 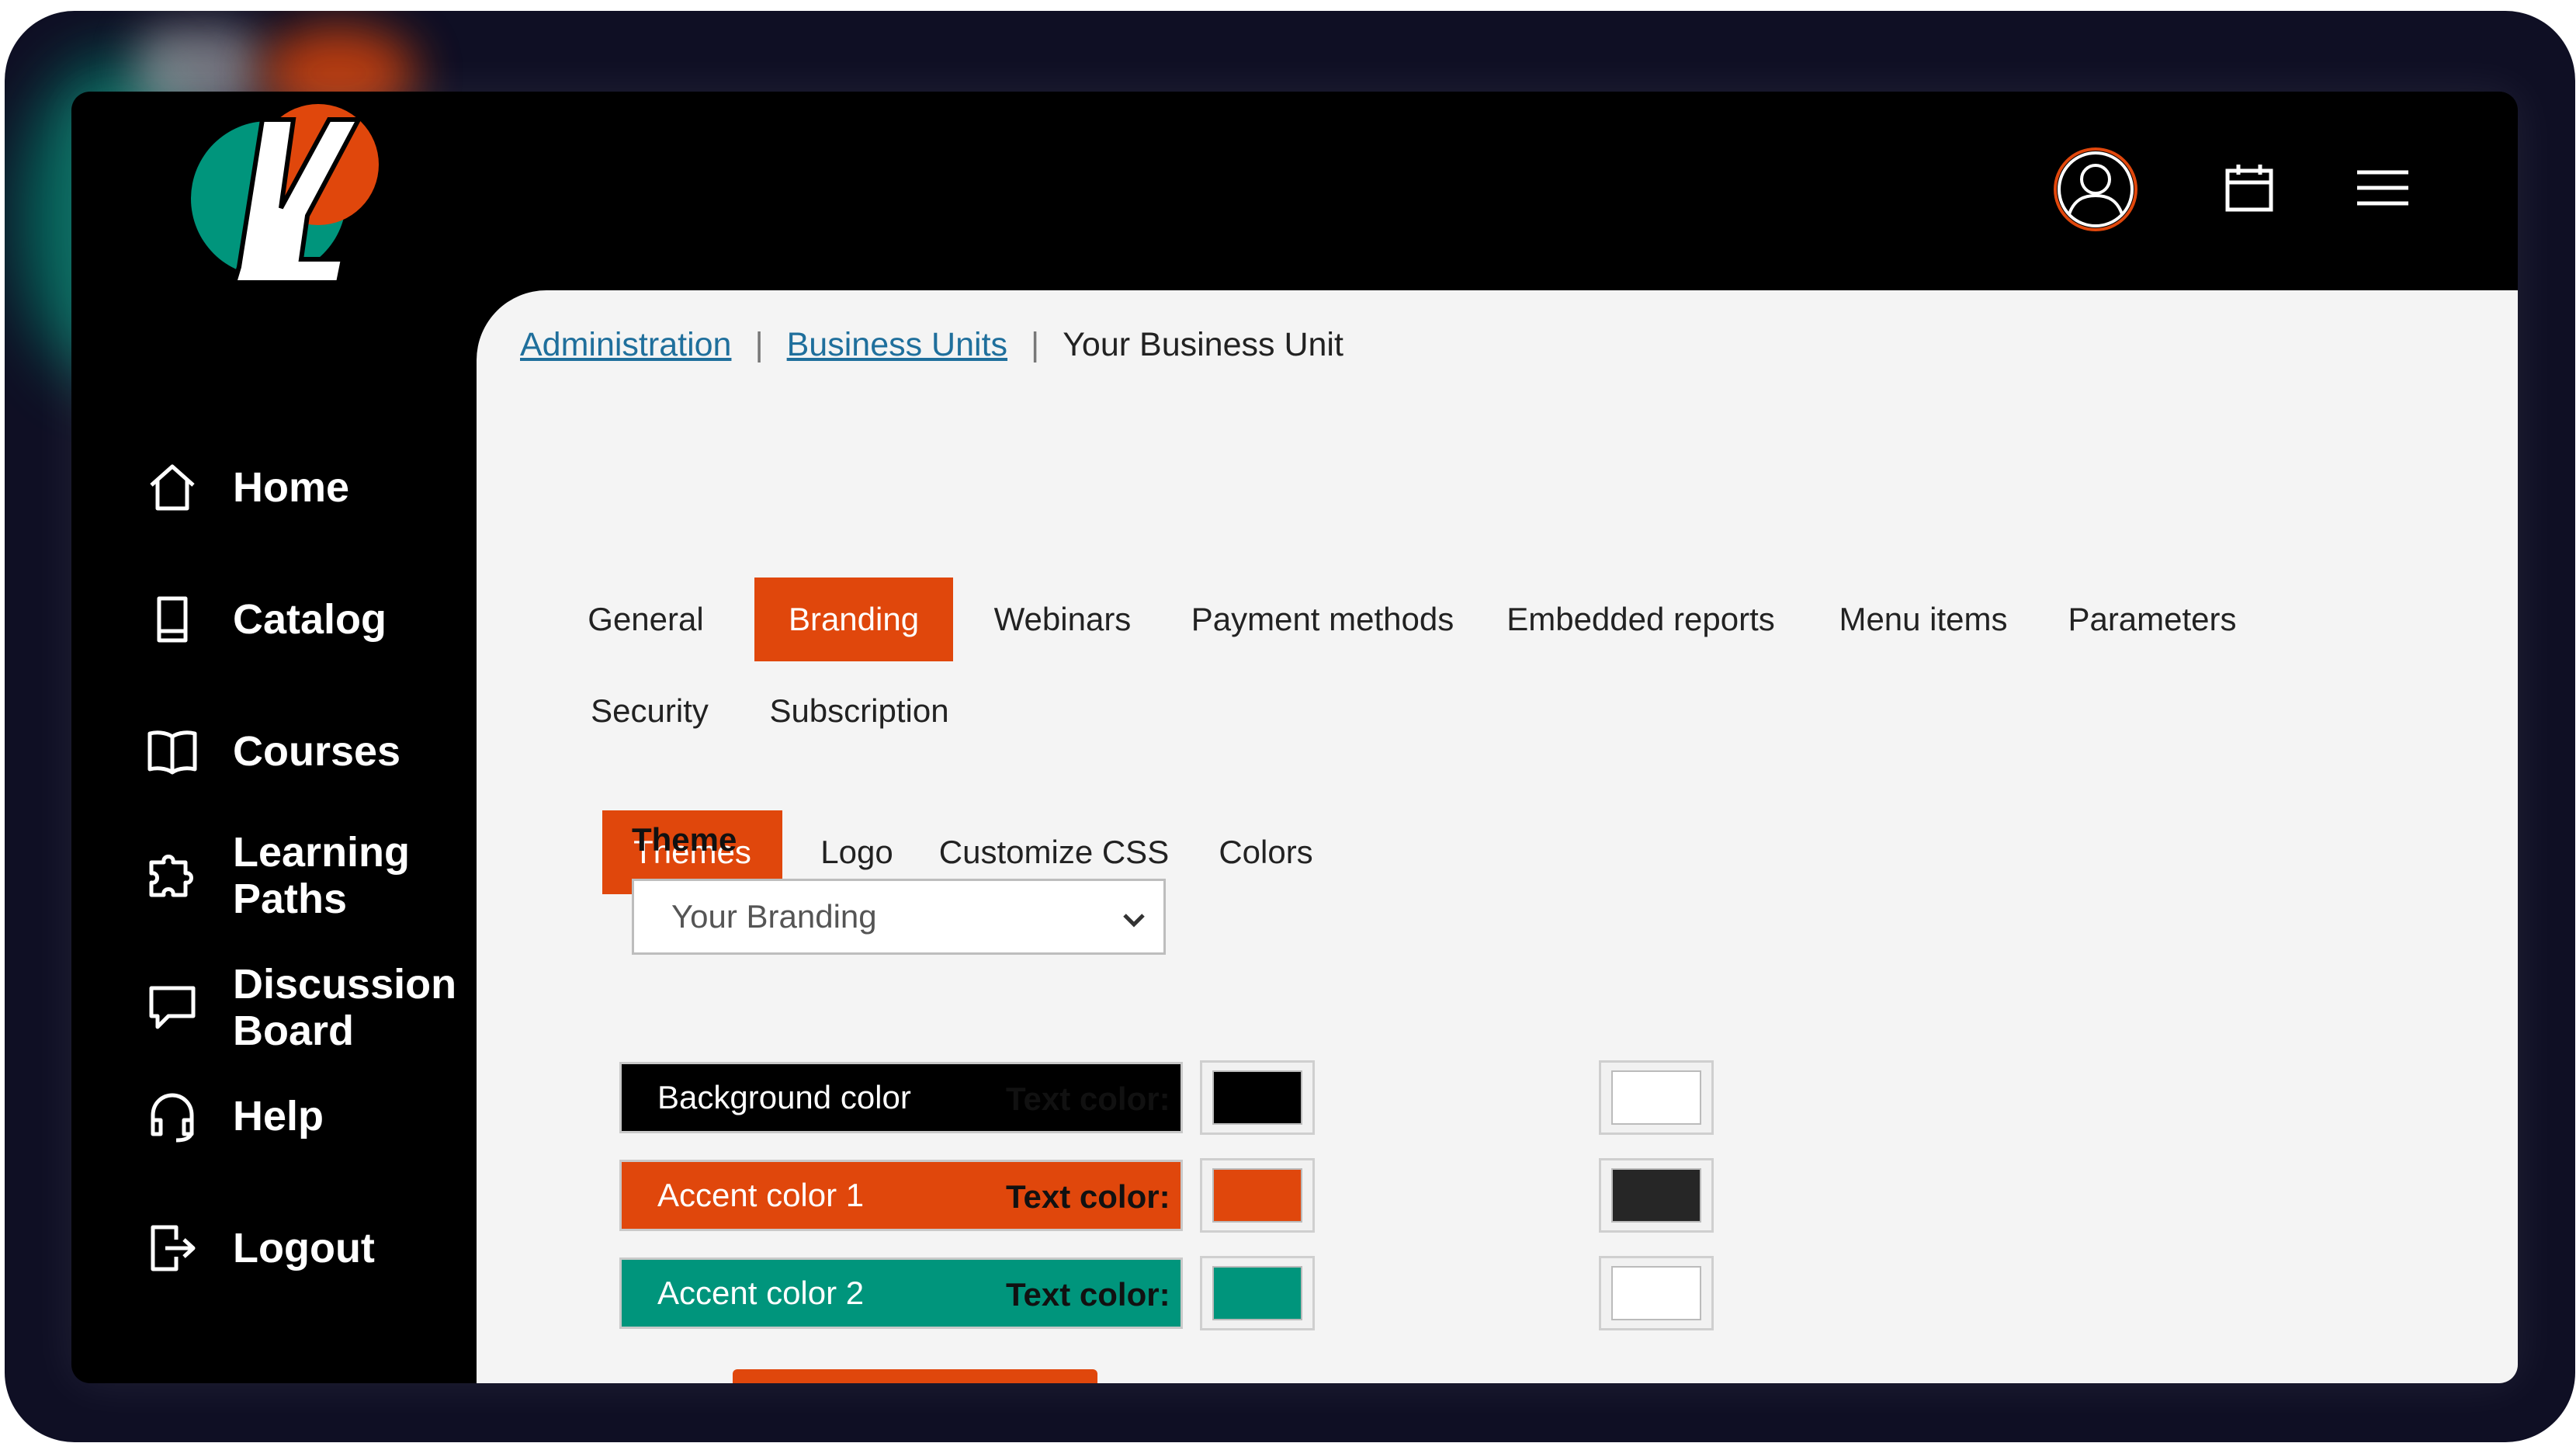 I want to click on sidebar-item-logout: Logout, so click(x=273, y=1248).